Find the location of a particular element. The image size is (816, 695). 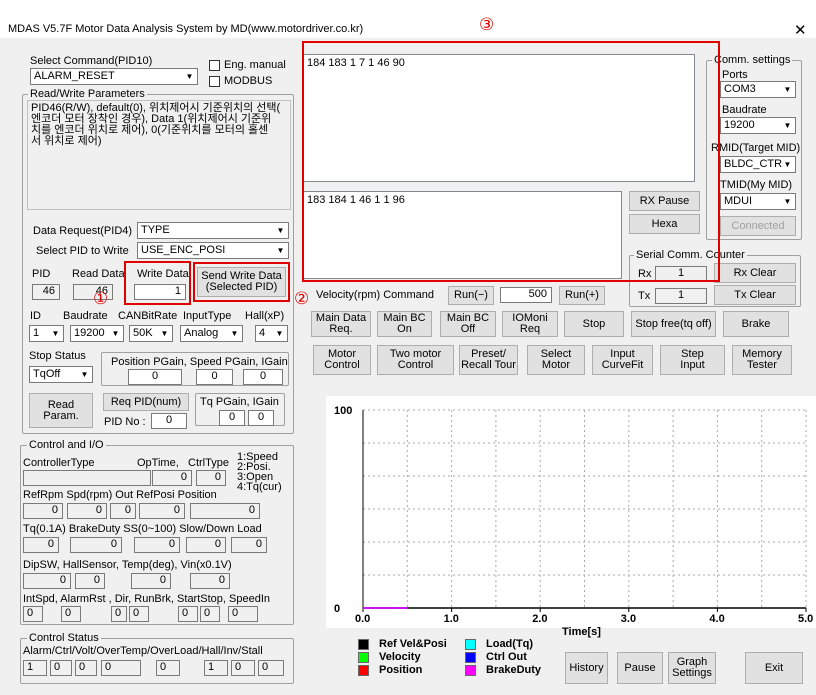

select-motor-button: Select Motor is located at coordinates (556, 360).